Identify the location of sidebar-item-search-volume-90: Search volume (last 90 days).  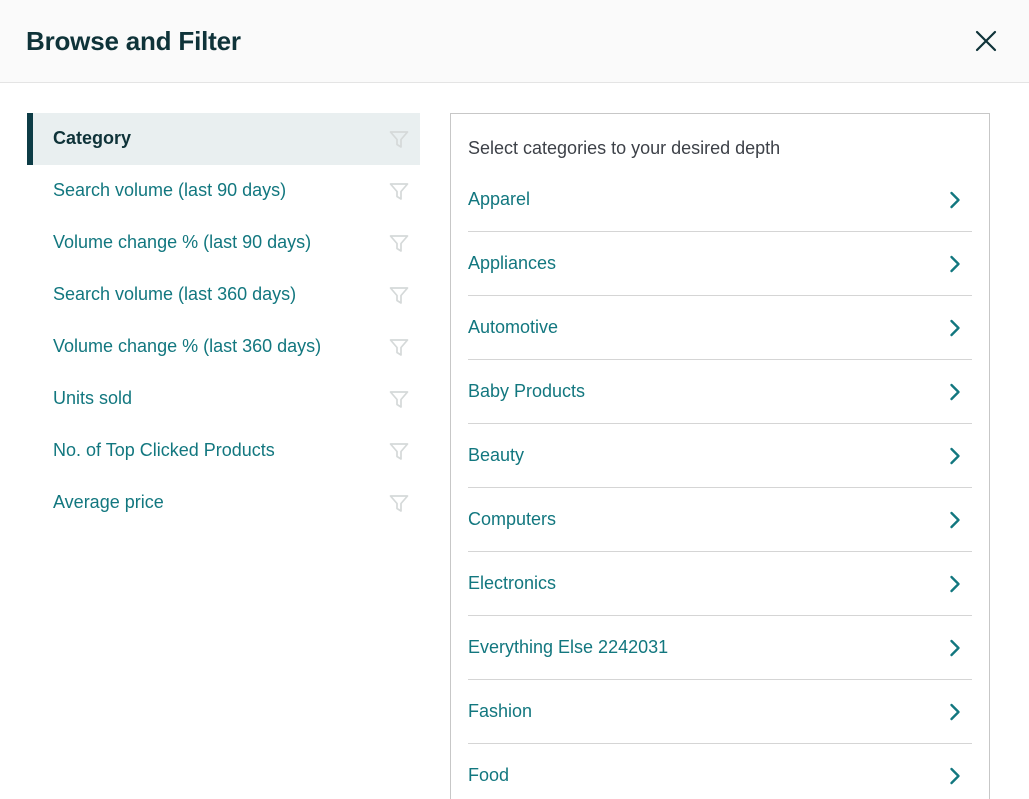
(223, 191).